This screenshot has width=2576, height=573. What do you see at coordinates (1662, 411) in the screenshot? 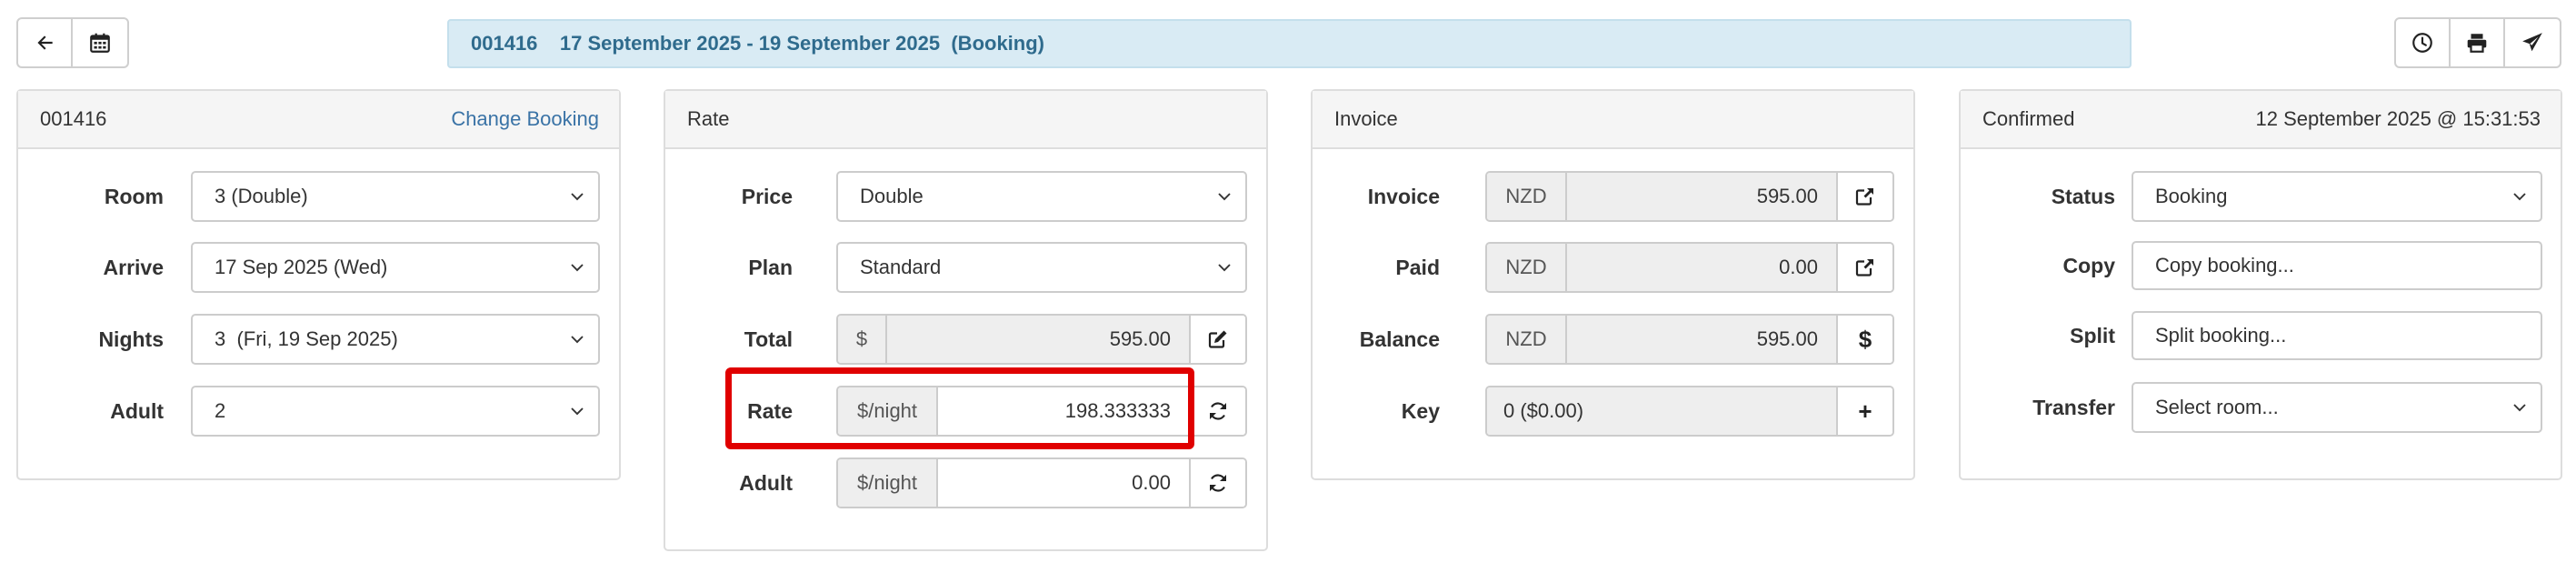
I see `key-field: 0 ($0.00)` at bounding box center [1662, 411].